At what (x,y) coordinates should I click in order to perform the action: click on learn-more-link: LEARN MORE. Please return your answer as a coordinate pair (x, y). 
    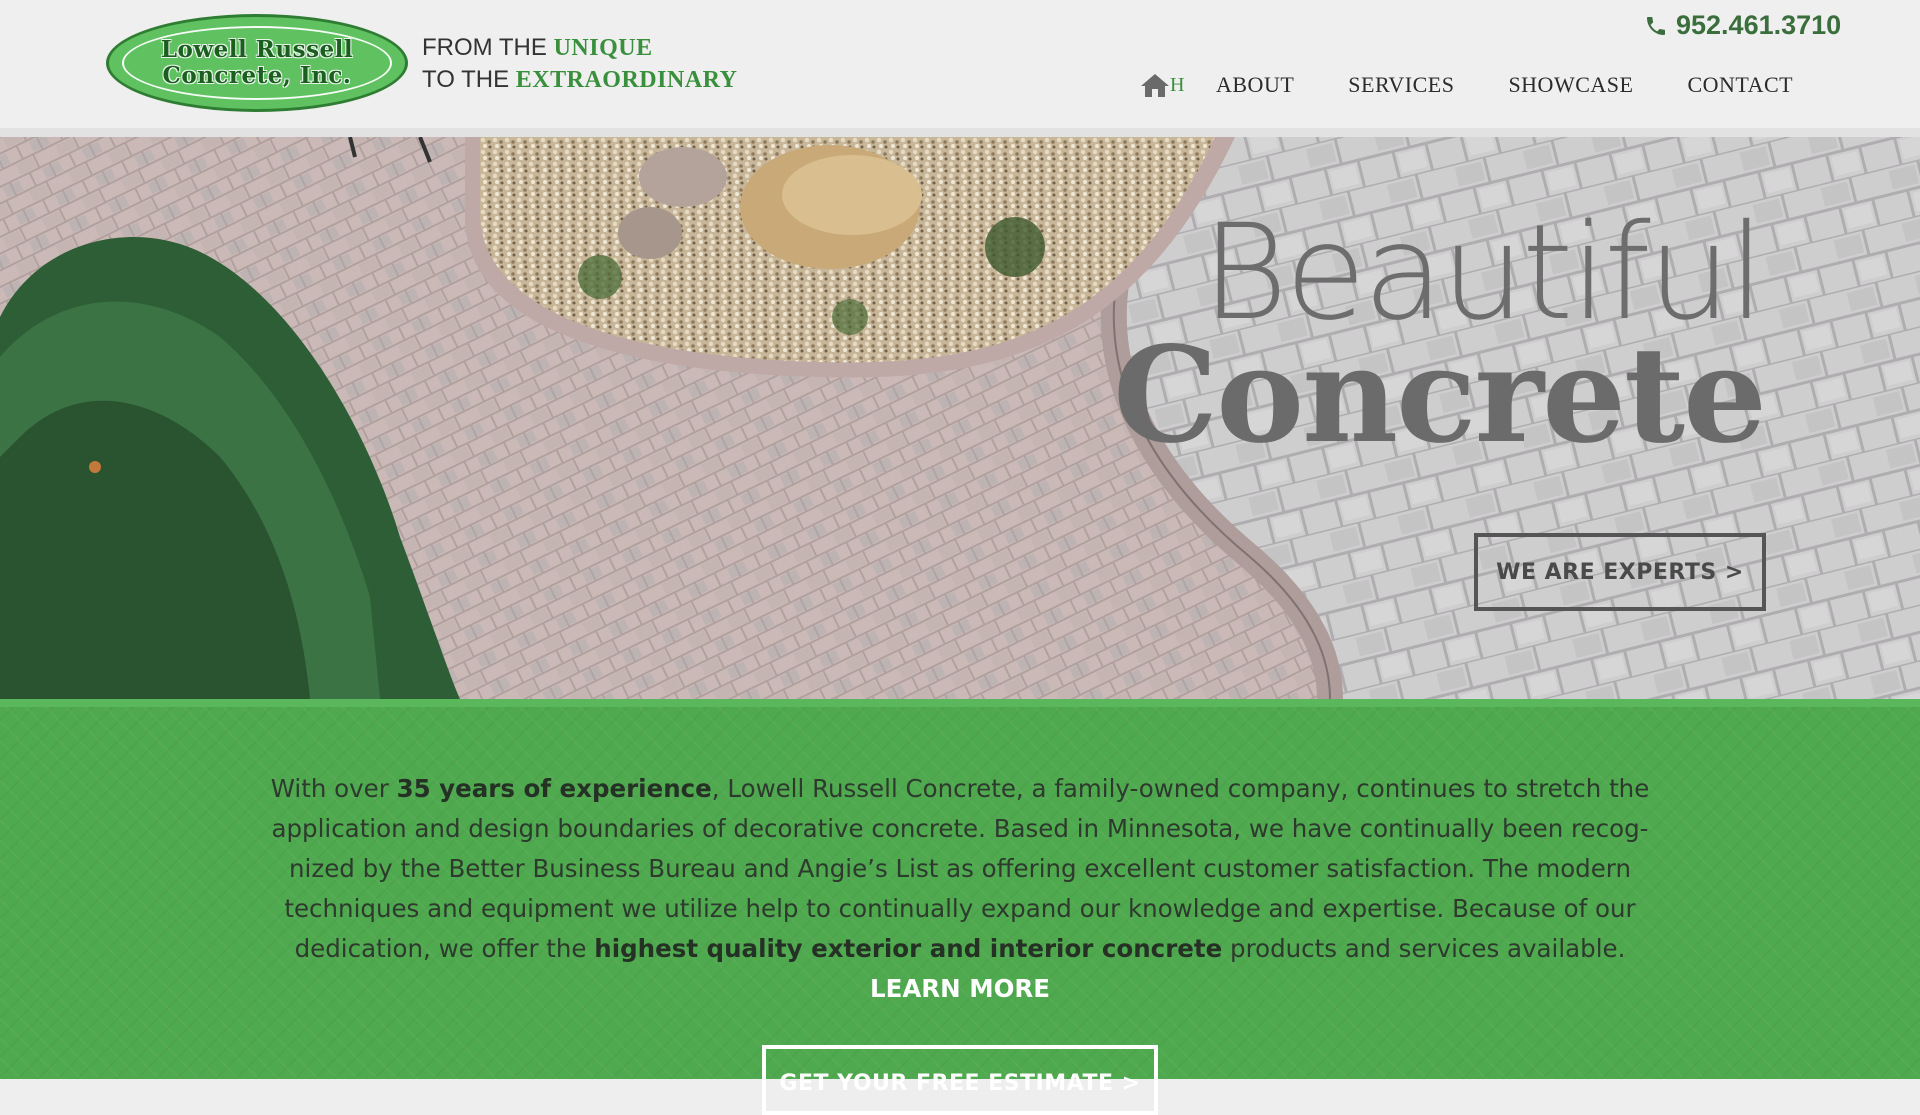
    Looking at the image, I should click on (960, 988).